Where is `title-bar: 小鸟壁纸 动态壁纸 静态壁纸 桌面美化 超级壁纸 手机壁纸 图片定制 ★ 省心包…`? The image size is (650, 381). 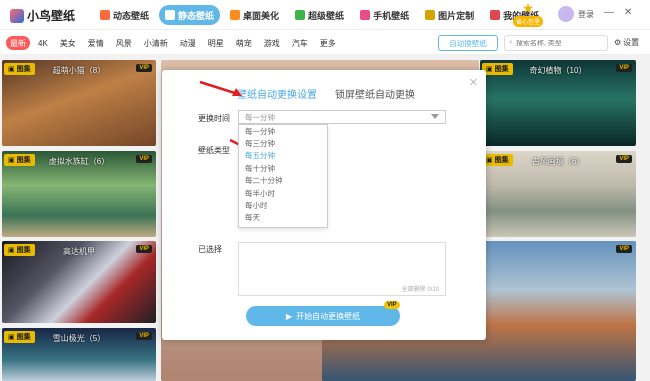 title-bar: 小鸟壁纸 动态壁纸 静态壁纸 桌面美化 超级壁纸 手机壁纸 图片定制 ★ 省心包… is located at coordinates (325, 15).